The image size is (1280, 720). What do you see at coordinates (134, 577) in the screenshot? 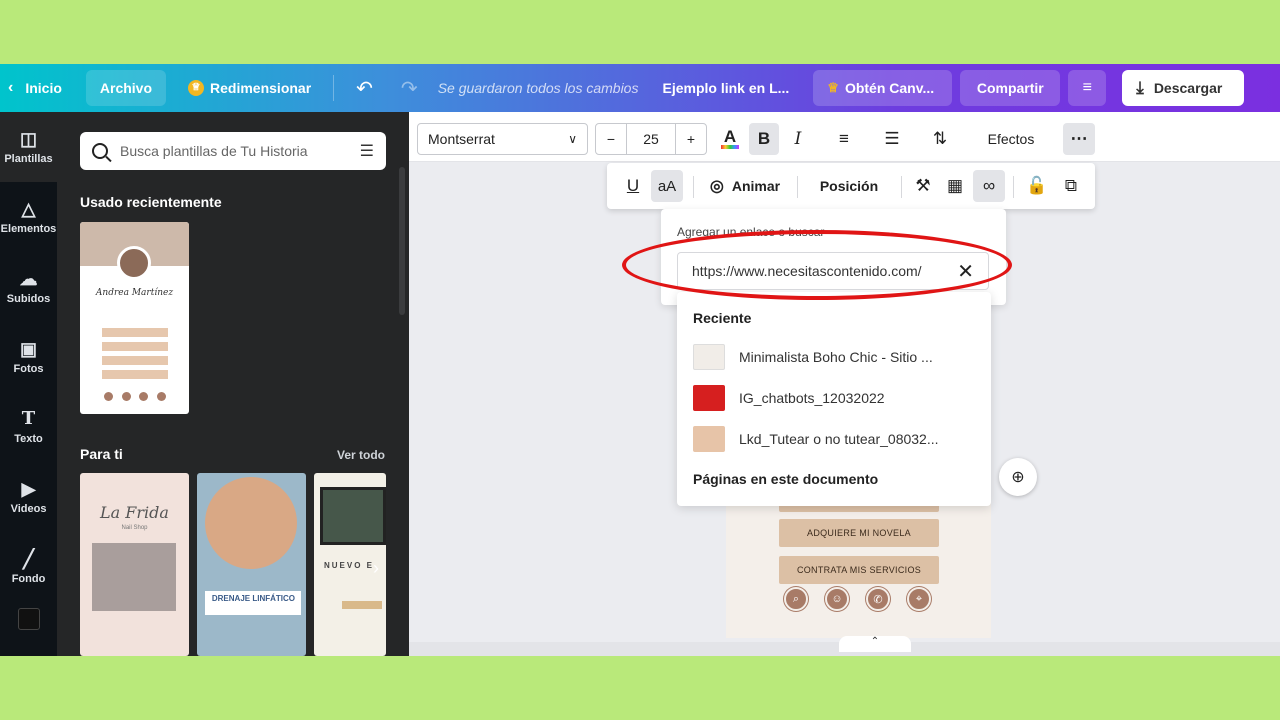
I see `template-price-table` at bounding box center [134, 577].